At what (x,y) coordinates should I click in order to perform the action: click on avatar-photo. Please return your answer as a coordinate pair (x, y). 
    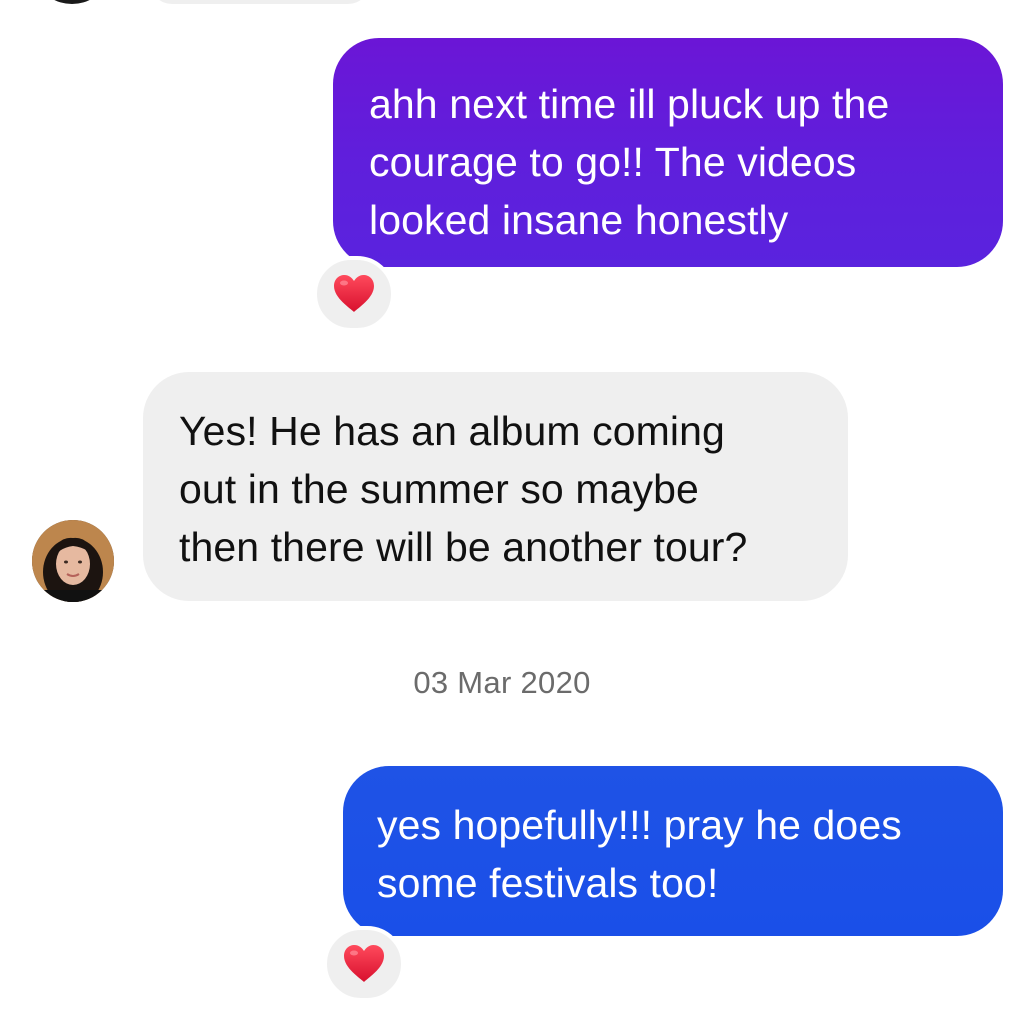
    Looking at the image, I should click on (73, 561).